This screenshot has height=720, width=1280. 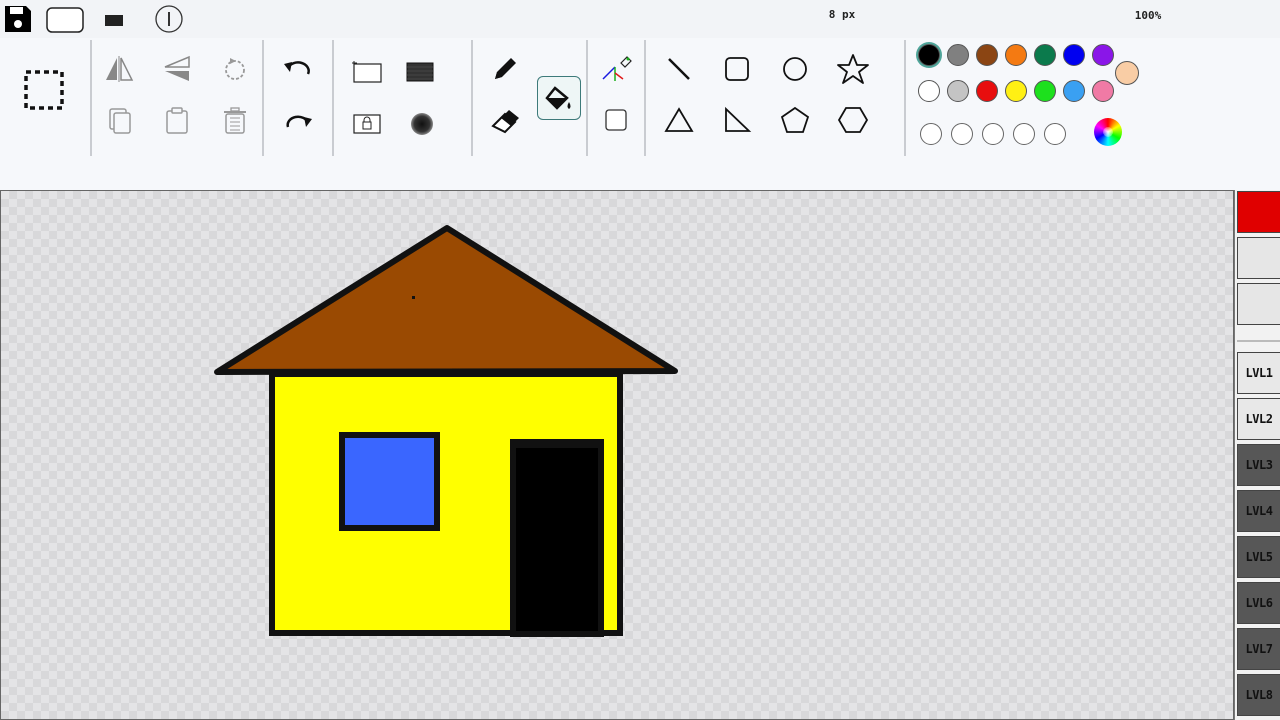 I want to click on eraser-icon, so click(x=505, y=120).